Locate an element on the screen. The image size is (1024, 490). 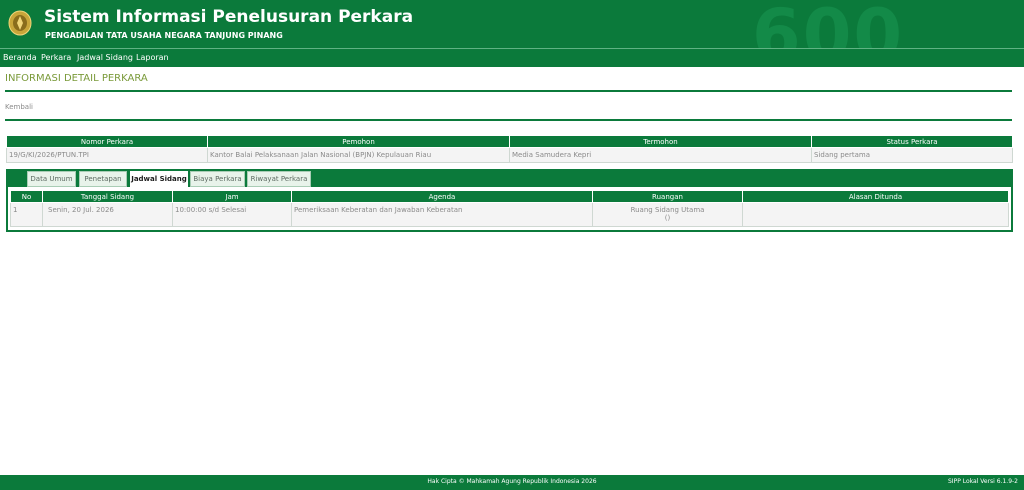
footer-version: SIPP Lokal Versi 6.1.9-2 is located at coordinates (983, 481).